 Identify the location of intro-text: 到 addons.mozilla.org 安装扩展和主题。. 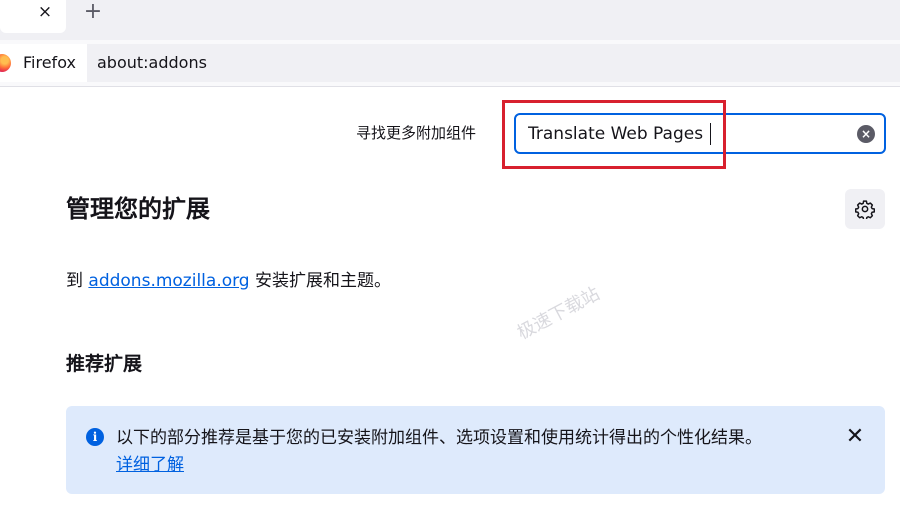
(228, 281).